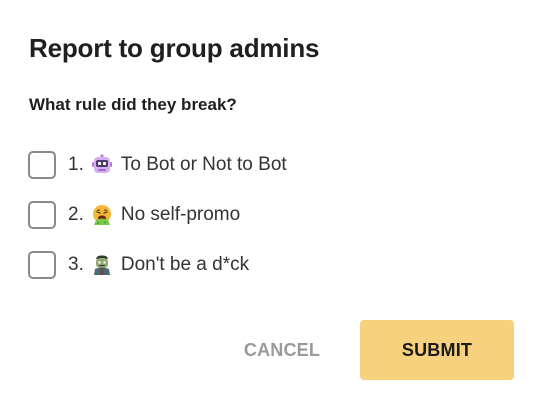 The image size is (538, 408). What do you see at coordinates (437, 350) in the screenshot?
I see `submit-button: SUBMIT` at bounding box center [437, 350].